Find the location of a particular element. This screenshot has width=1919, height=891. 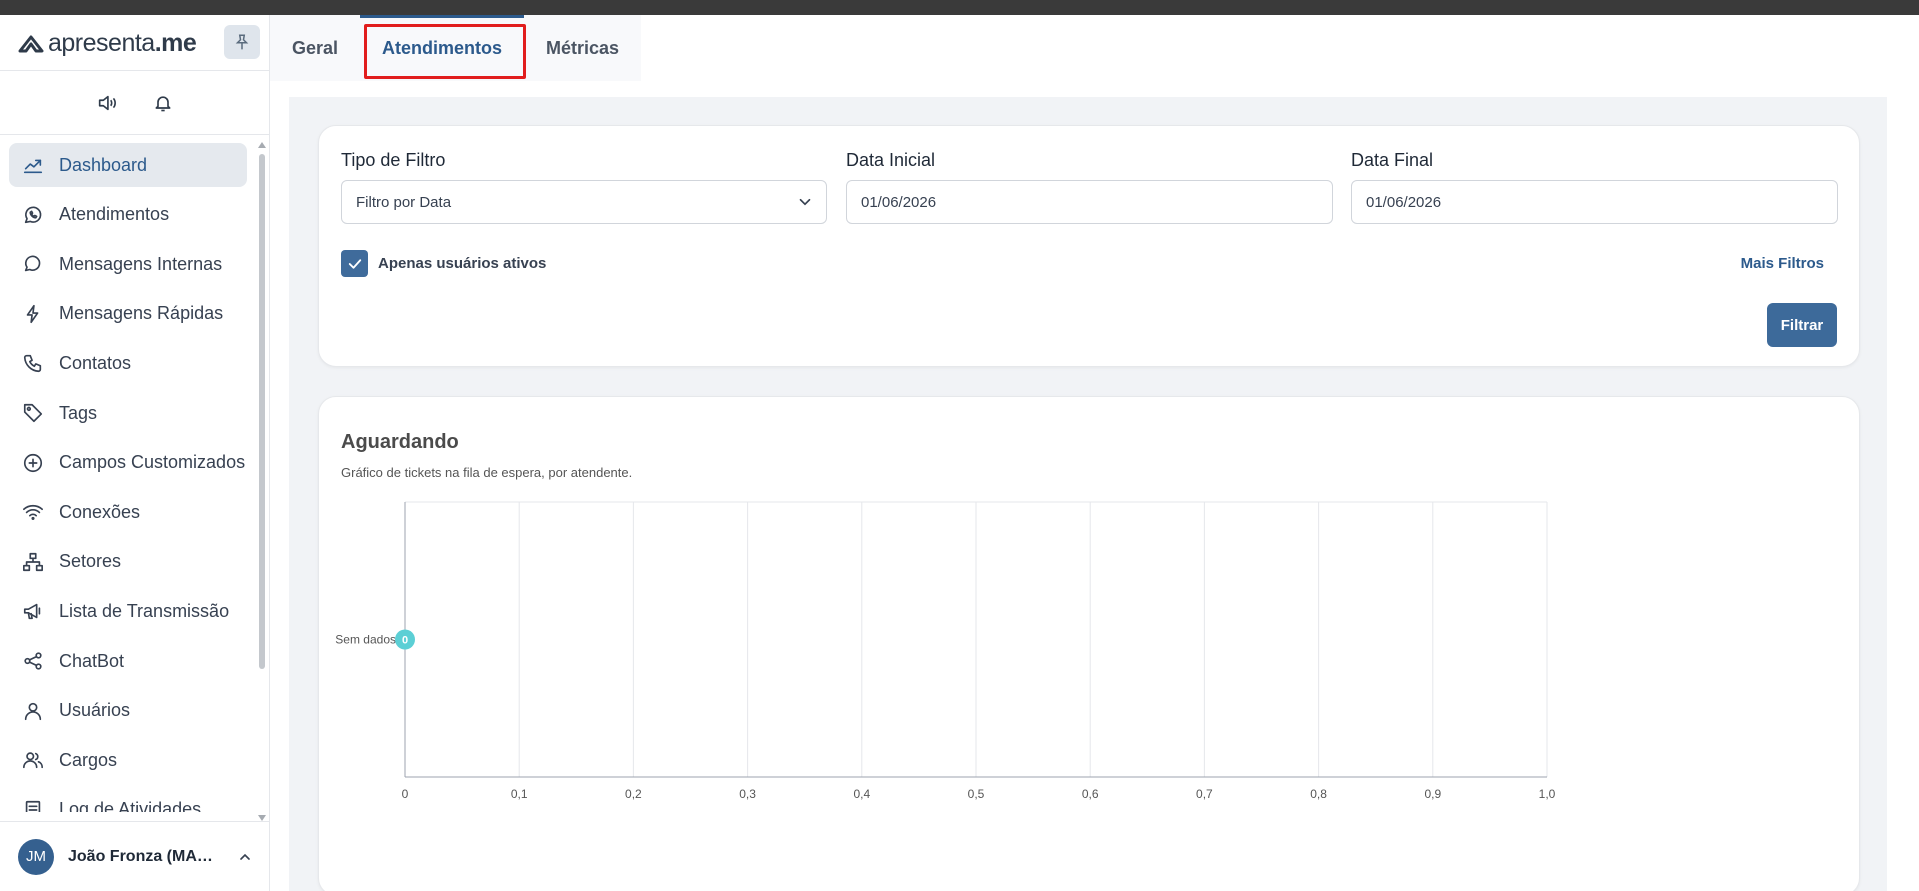

logo-text: apresenta.me is located at coordinates (122, 43).